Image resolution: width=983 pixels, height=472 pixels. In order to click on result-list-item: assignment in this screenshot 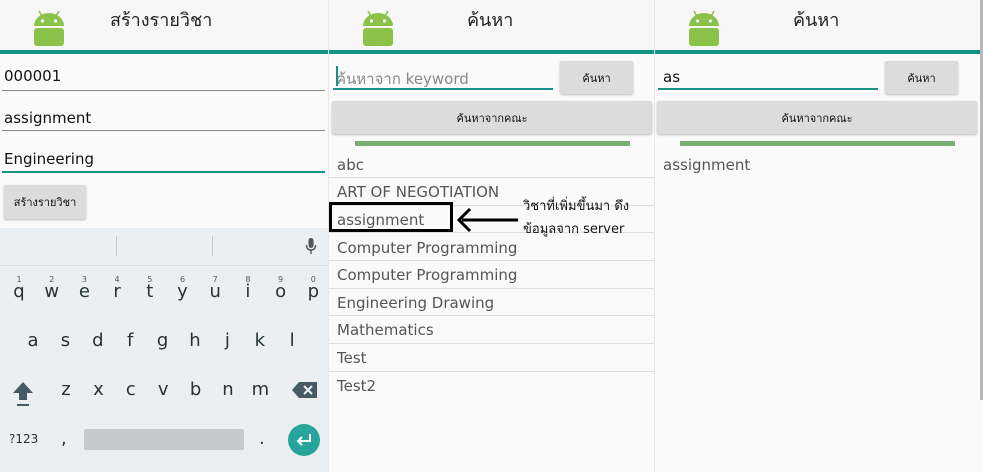, I will do `click(706, 165)`.